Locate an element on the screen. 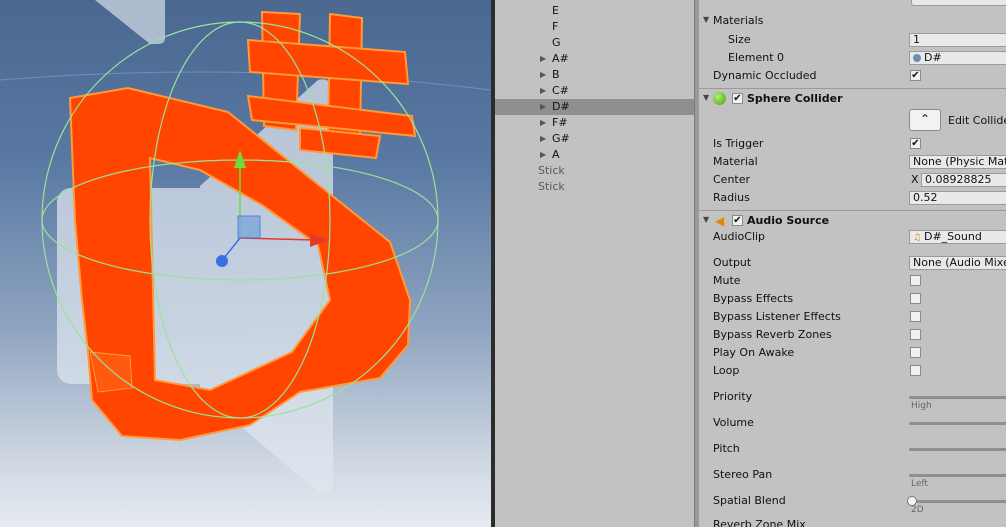 The height and width of the screenshot is (527, 1006). audio-source-foldout-arrow-icon: ▼ is located at coordinates (706, 219).